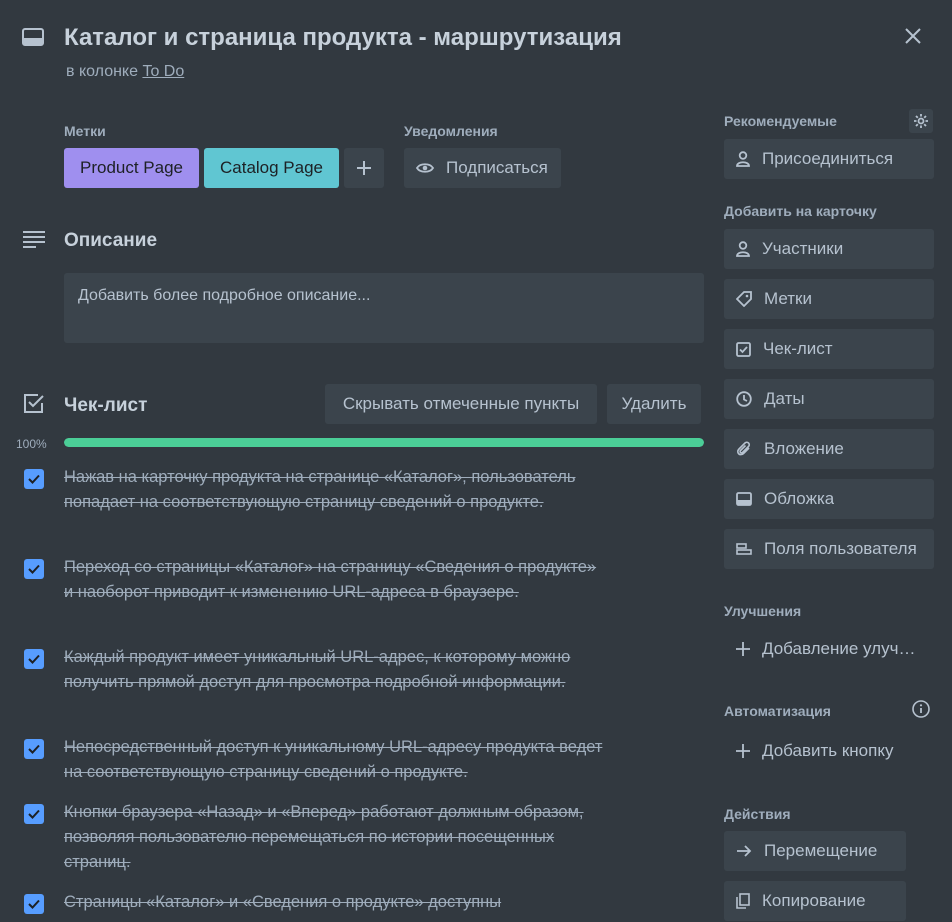 The image size is (952, 922). I want to click on suggested-settings-button, so click(921, 121).